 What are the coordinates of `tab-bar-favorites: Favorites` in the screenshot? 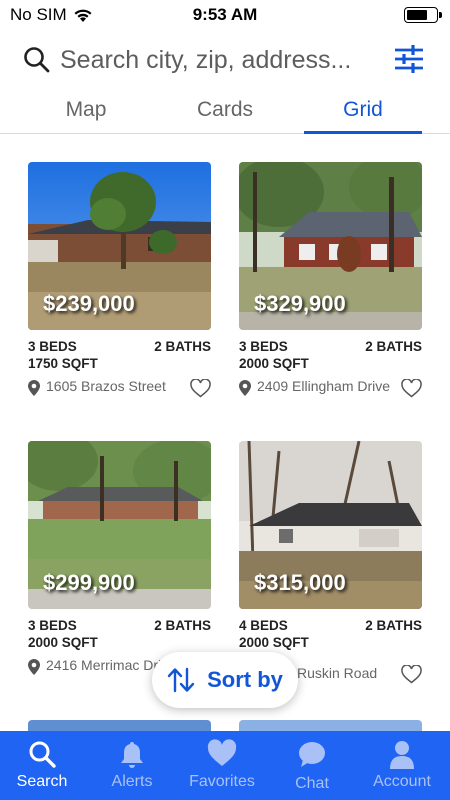 It's located at (222, 765).